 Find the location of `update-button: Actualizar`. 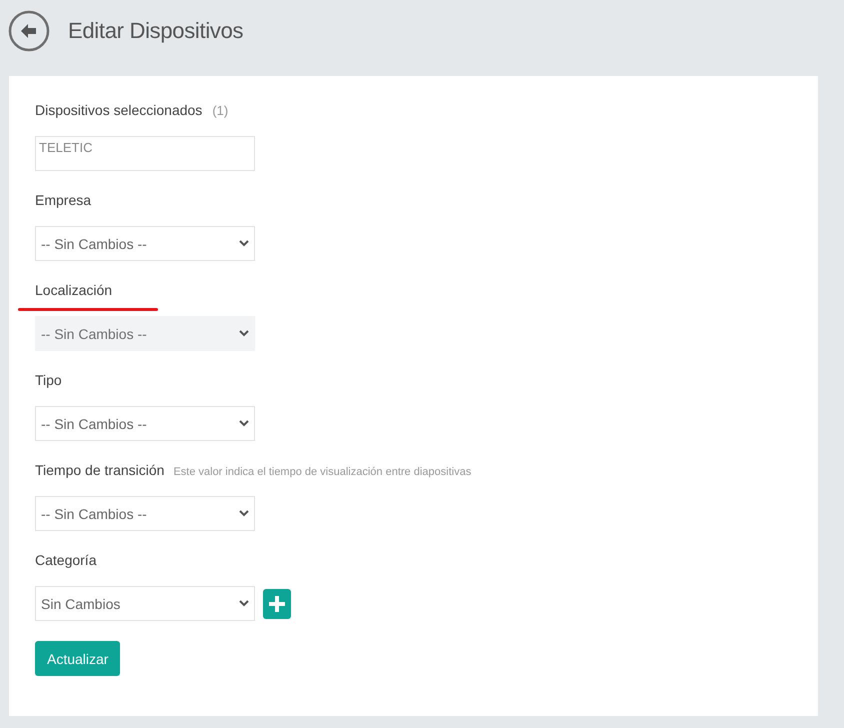

update-button: Actualizar is located at coordinates (77, 658).